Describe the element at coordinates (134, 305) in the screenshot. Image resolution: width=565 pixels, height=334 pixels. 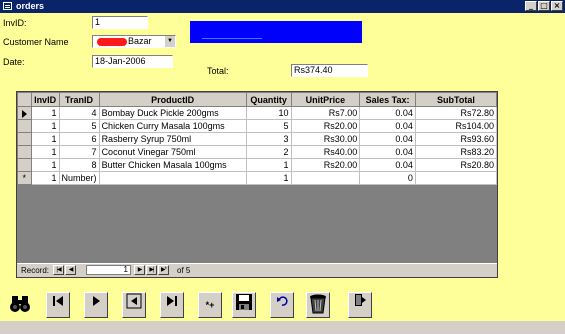
I see `previous-record-toolbar-button` at that location.